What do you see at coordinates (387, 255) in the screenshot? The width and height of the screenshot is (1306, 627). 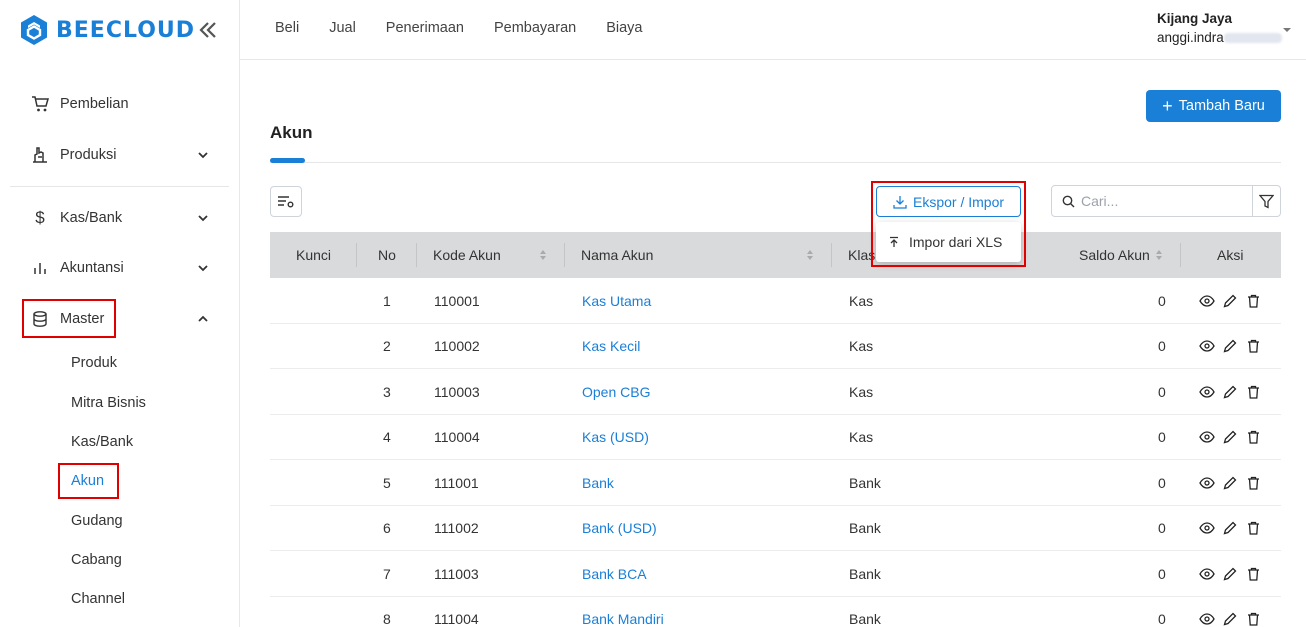 I see `header-no: No` at bounding box center [387, 255].